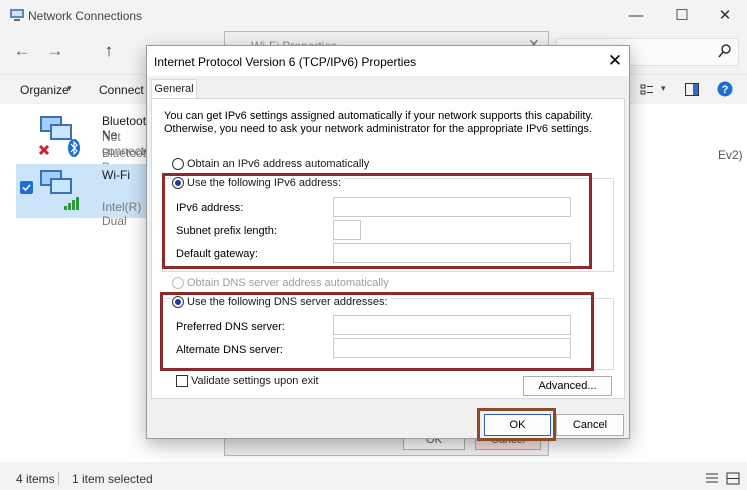 This screenshot has width=747, height=490. What do you see at coordinates (258, 184) in the screenshot?
I see `use-following-ipv6-radio: Use the following IPv6 address:` at bounding box center [258, 184].